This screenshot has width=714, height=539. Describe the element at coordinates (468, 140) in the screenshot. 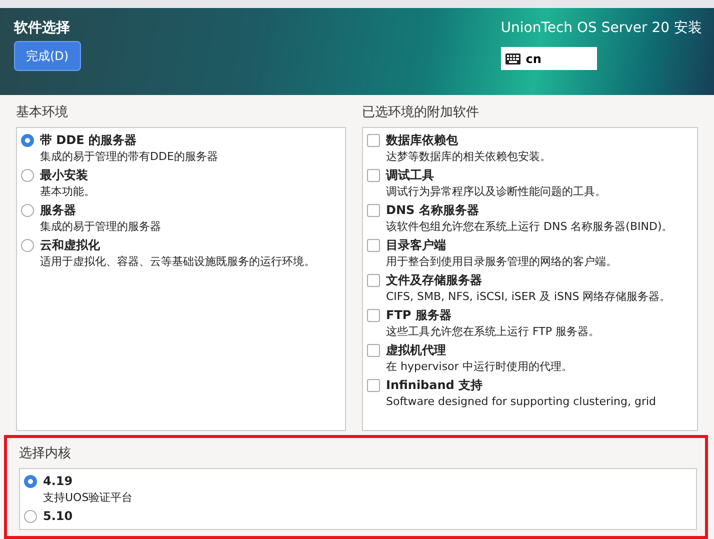

I see `option-title: 数据库依赖包` at that location.